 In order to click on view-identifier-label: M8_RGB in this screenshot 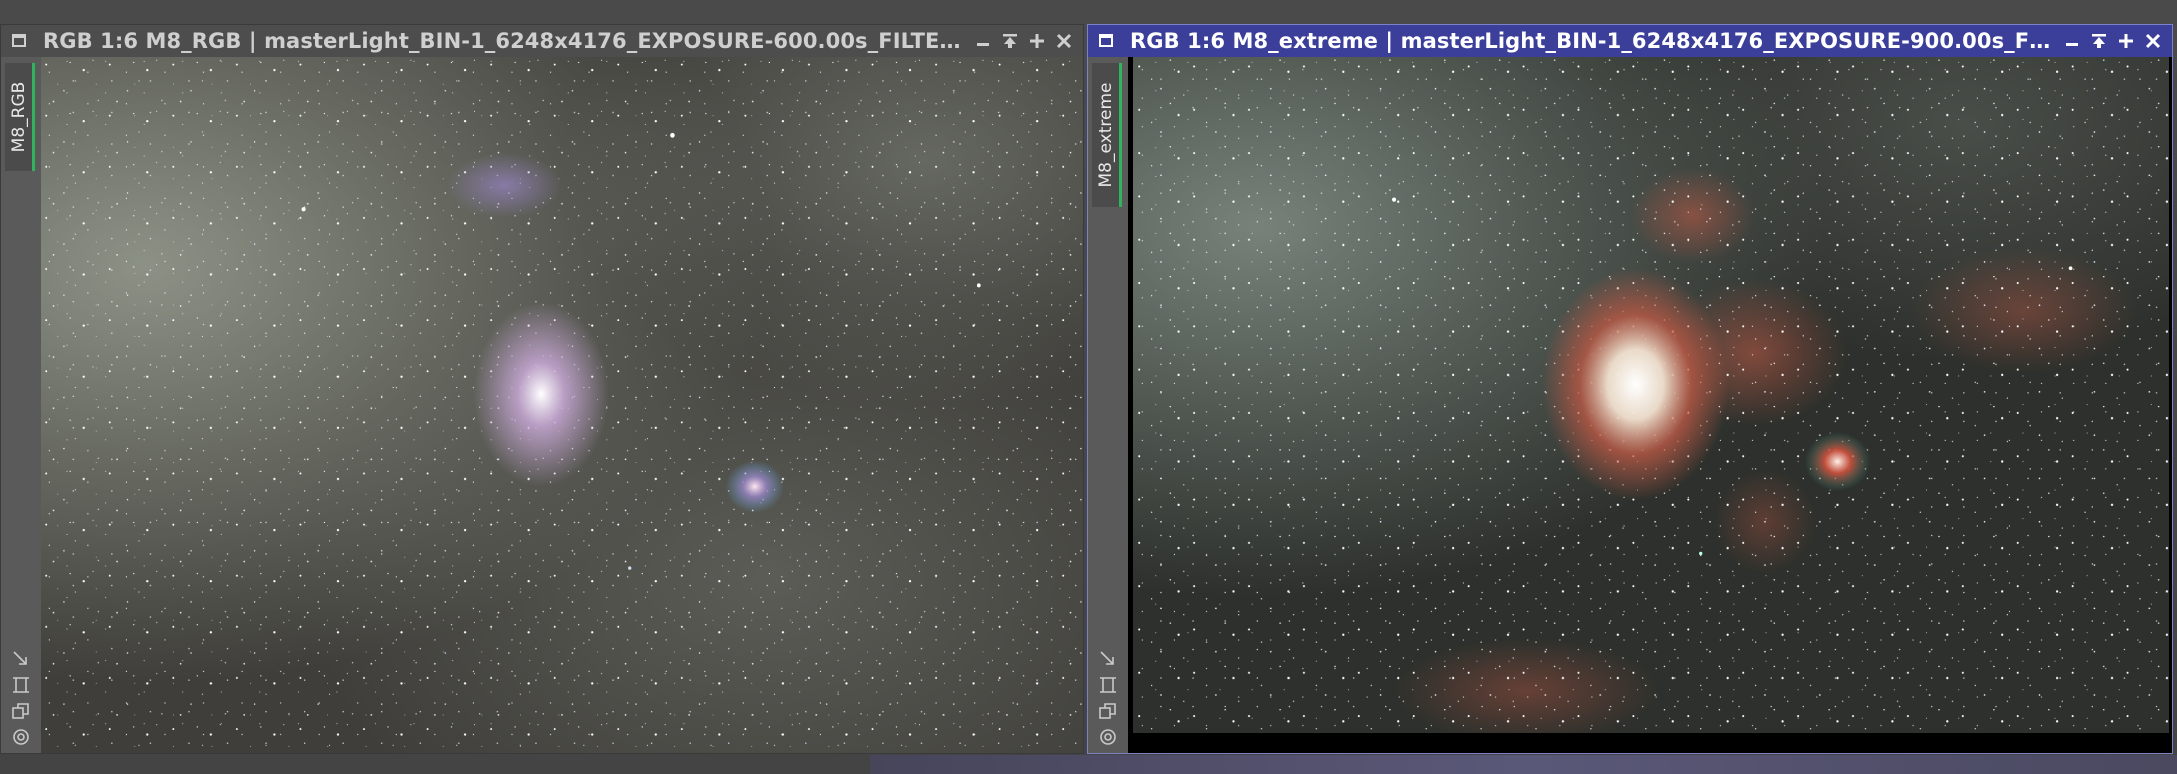, I will do `click(18, 117)`.